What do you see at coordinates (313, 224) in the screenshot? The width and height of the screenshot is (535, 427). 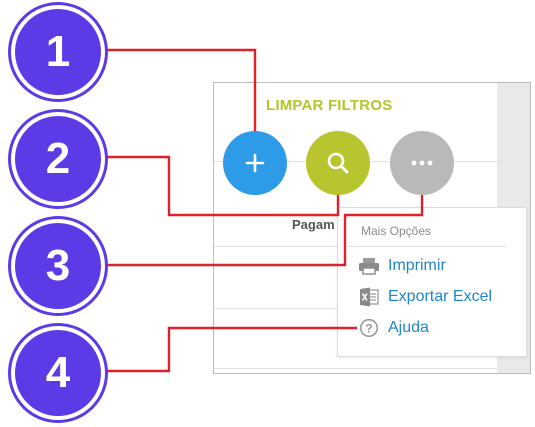 I see `table-column-header-pagamento: Pagam` at bounding box center [313, 224].